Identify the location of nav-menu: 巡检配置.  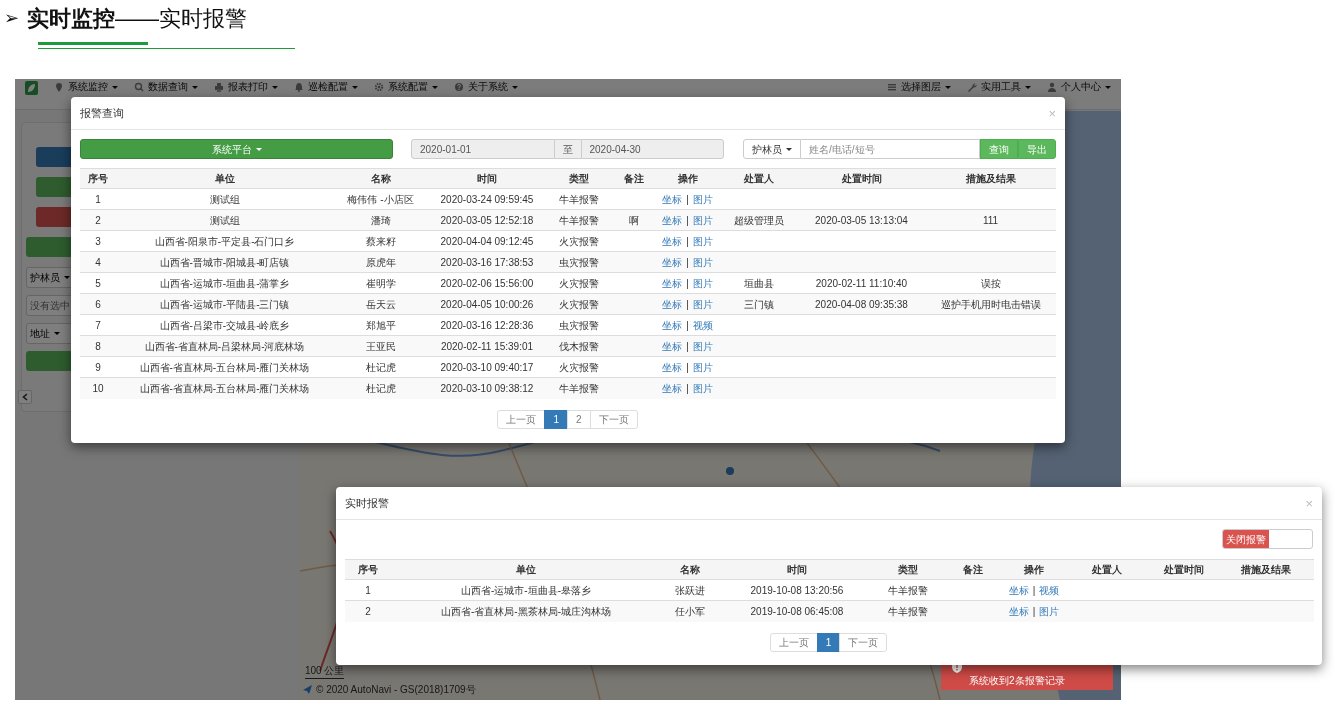
(326, 87).